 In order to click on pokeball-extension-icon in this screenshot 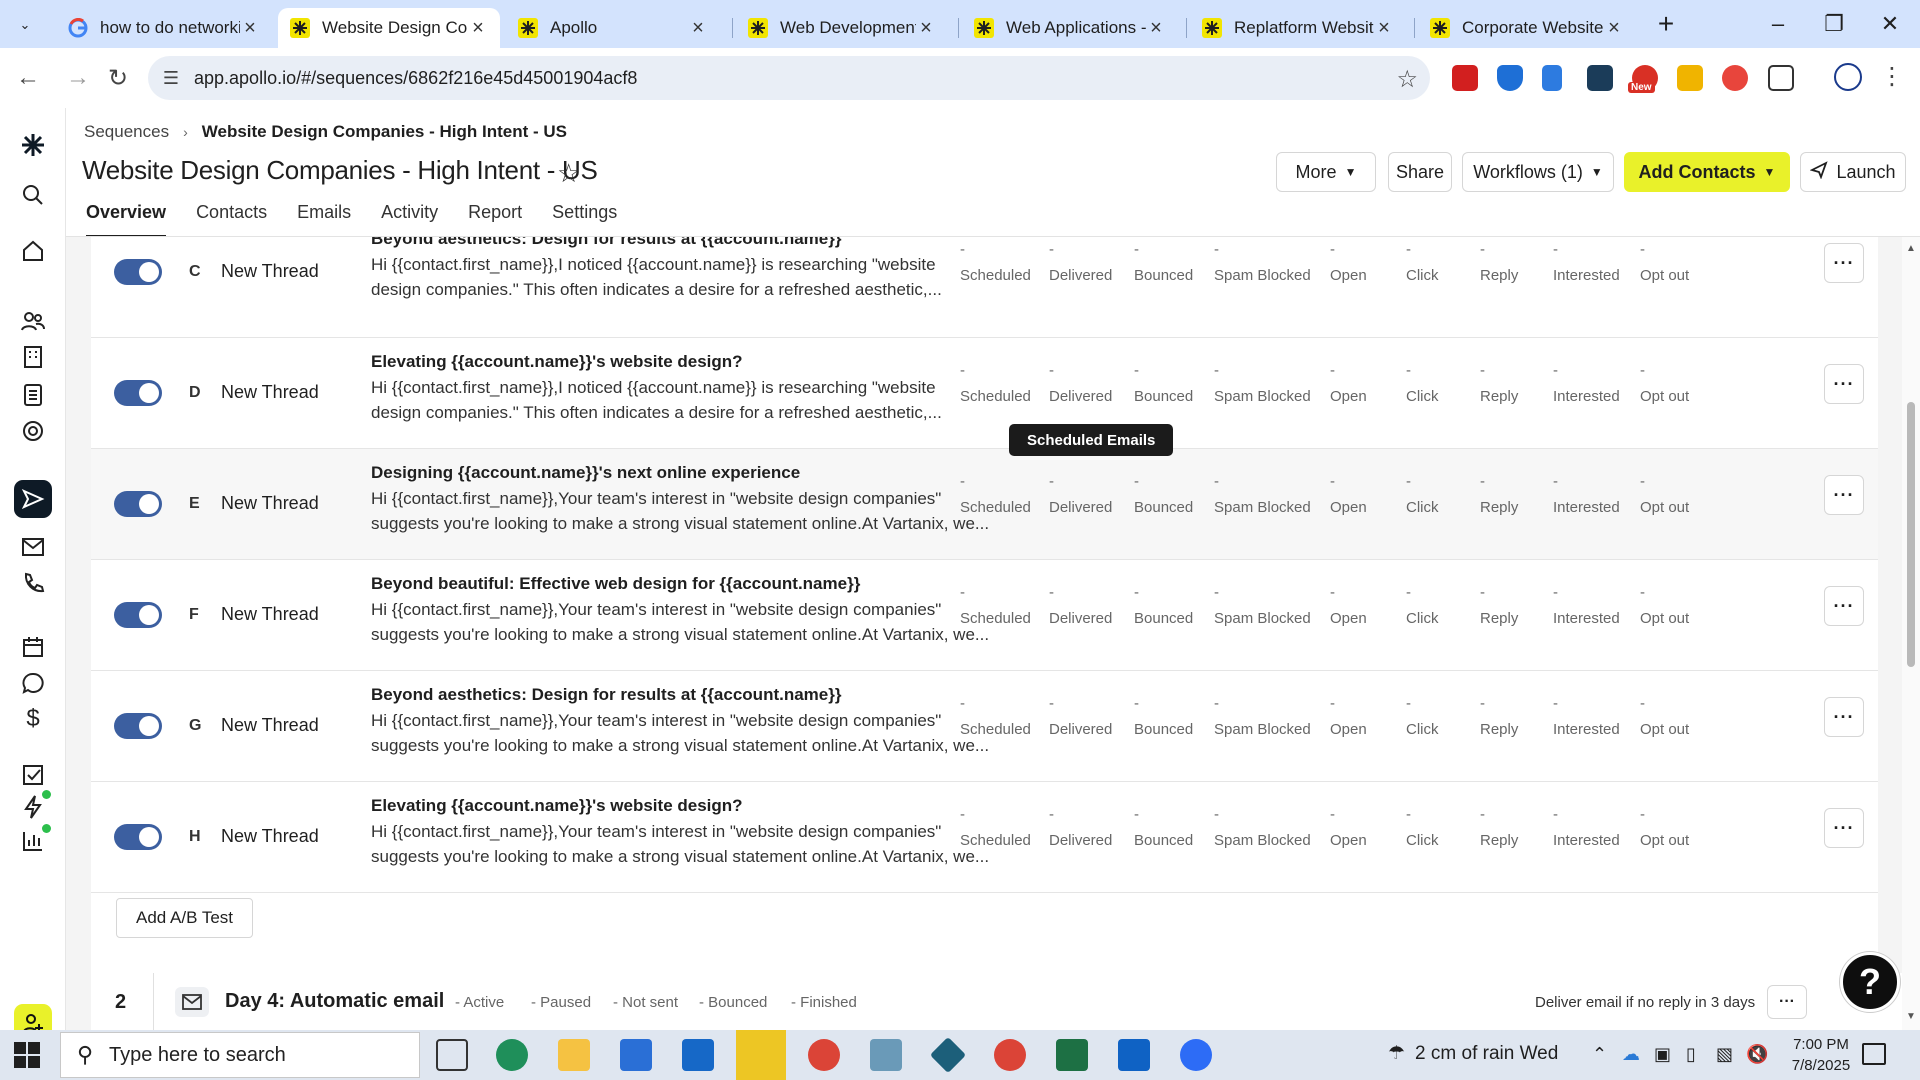, I will do `click(1735, 78)`.